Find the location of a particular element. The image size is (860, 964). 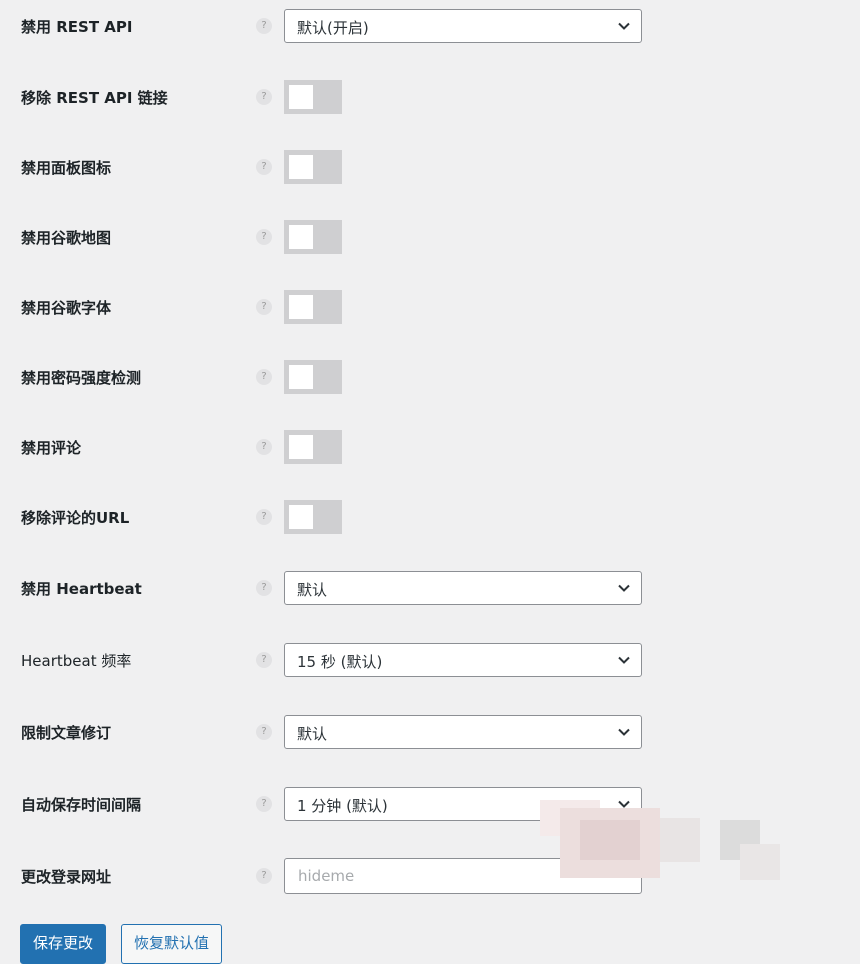

setting-row-remove-rest-api-links: 移除 REST API 链接 ? is located at coordinates (430, 97).